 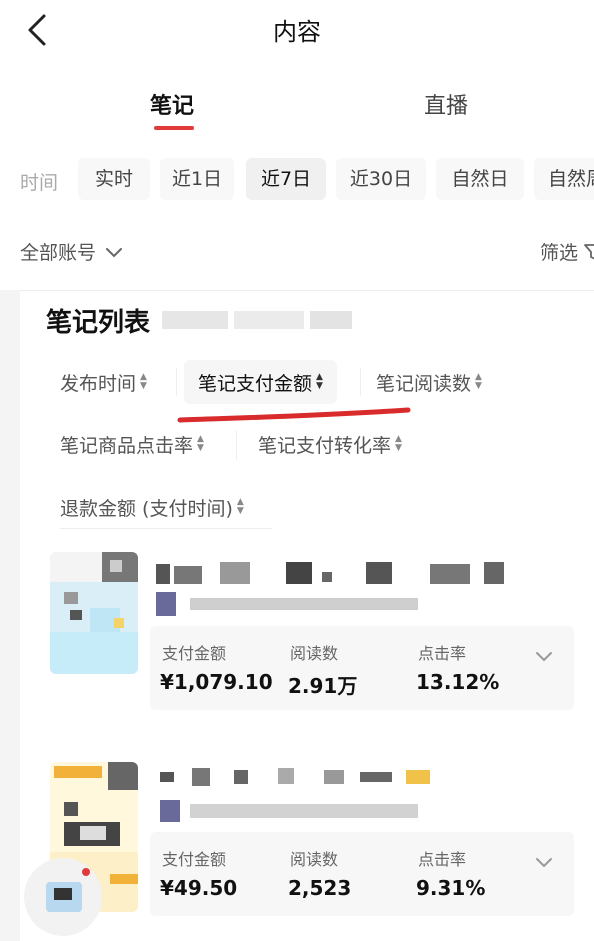 What do you see at coordinates (10, 615) in the screenshot?
I see `left-margin-strip` at bounding box center [10, 615].